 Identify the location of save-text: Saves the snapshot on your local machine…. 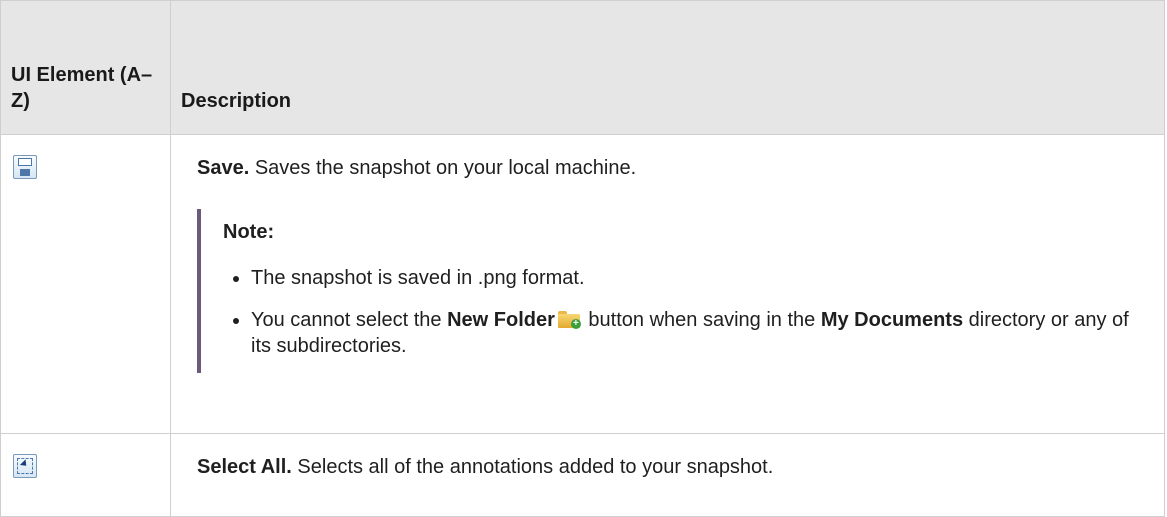
(443, 168).